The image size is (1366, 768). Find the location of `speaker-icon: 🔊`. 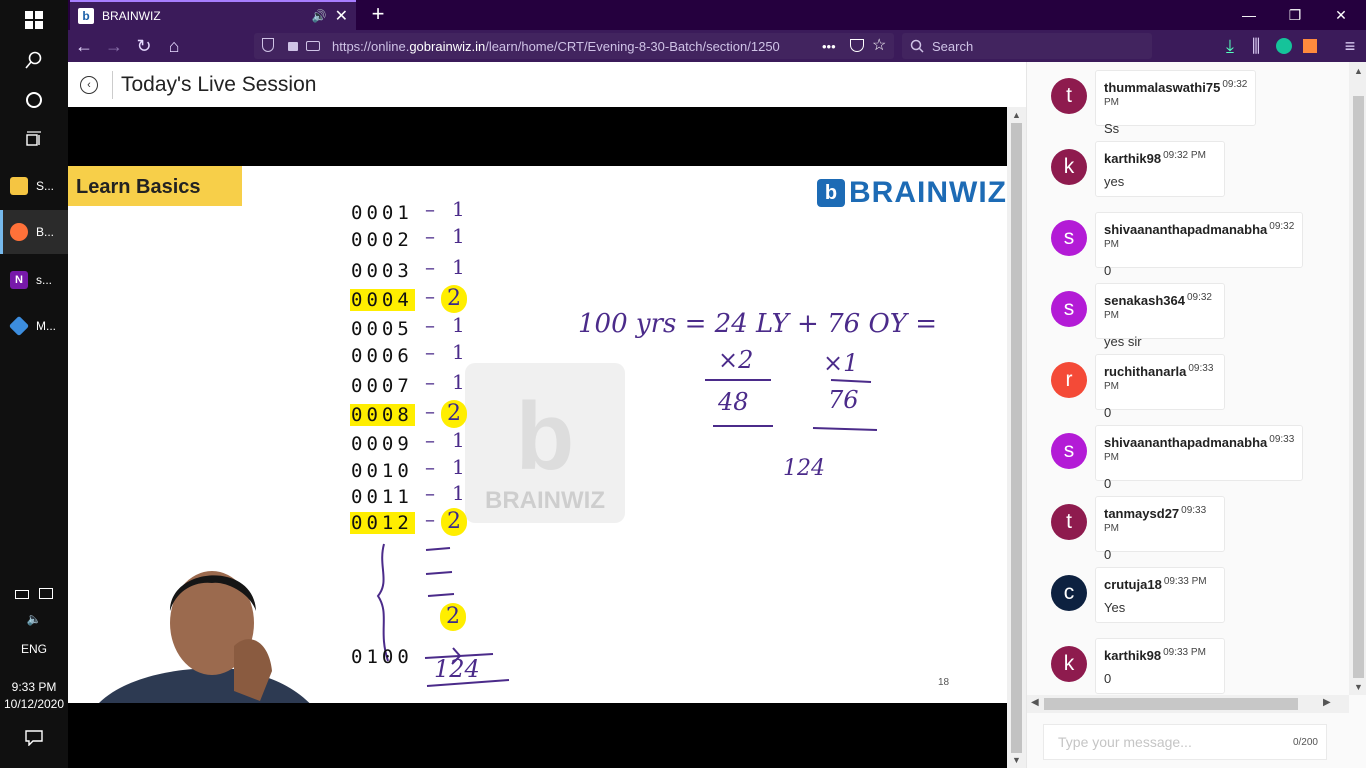

speaker-icon: 🔊 is located at coordinates (319, 16).